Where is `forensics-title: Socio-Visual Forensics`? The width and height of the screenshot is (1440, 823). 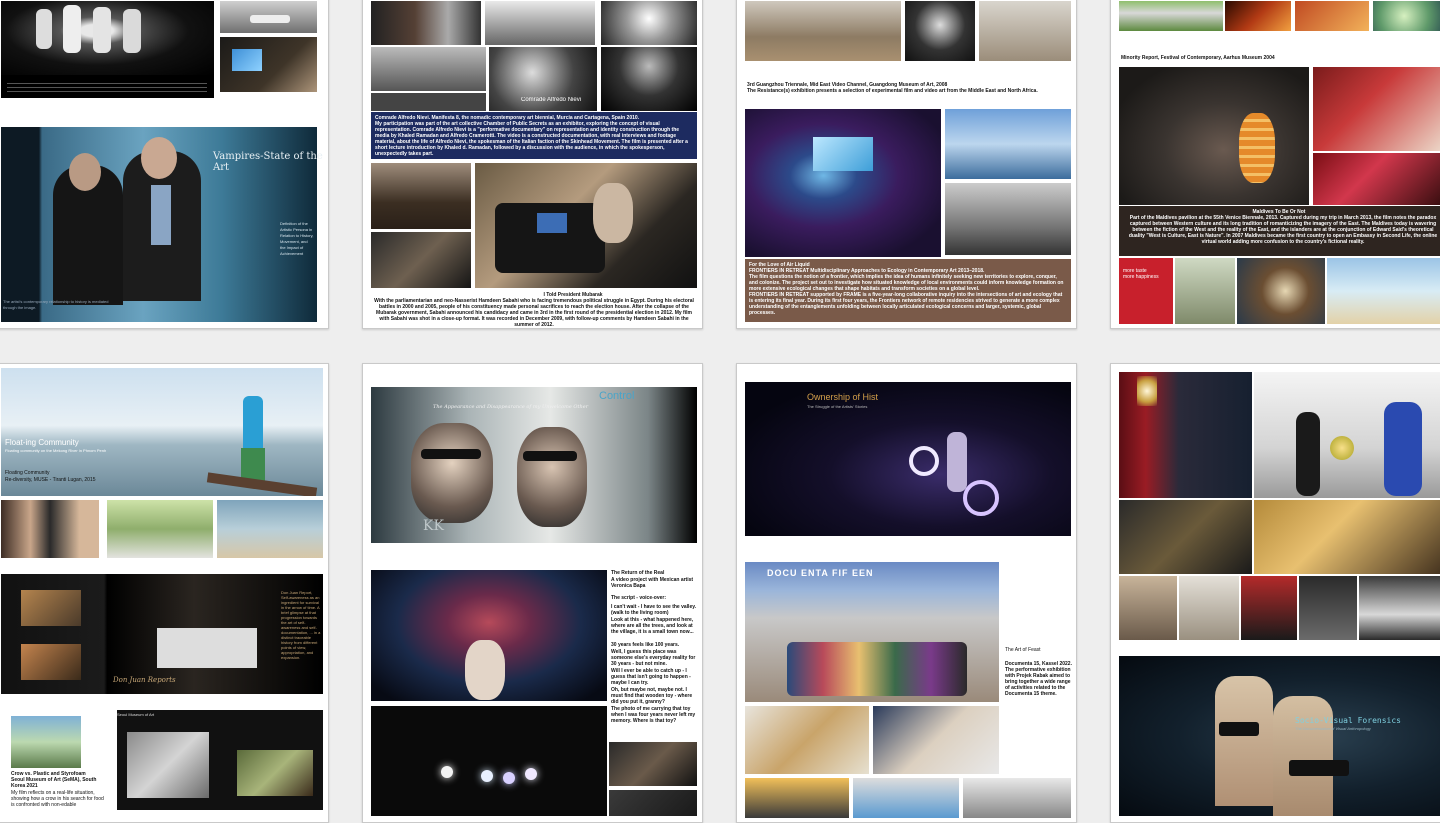 forensics-title: Socio-Visual Forensics is located at coordinates (1348, 720).